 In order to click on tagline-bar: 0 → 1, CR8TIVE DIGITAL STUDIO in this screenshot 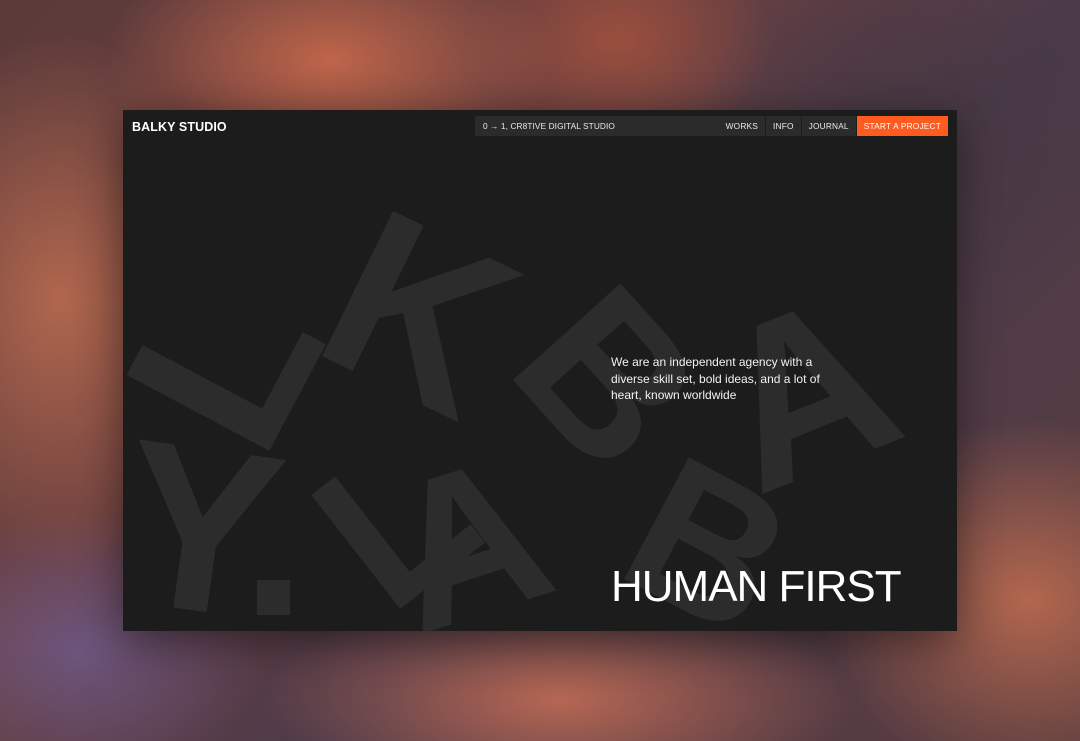, I will do `click(601, 126)`.